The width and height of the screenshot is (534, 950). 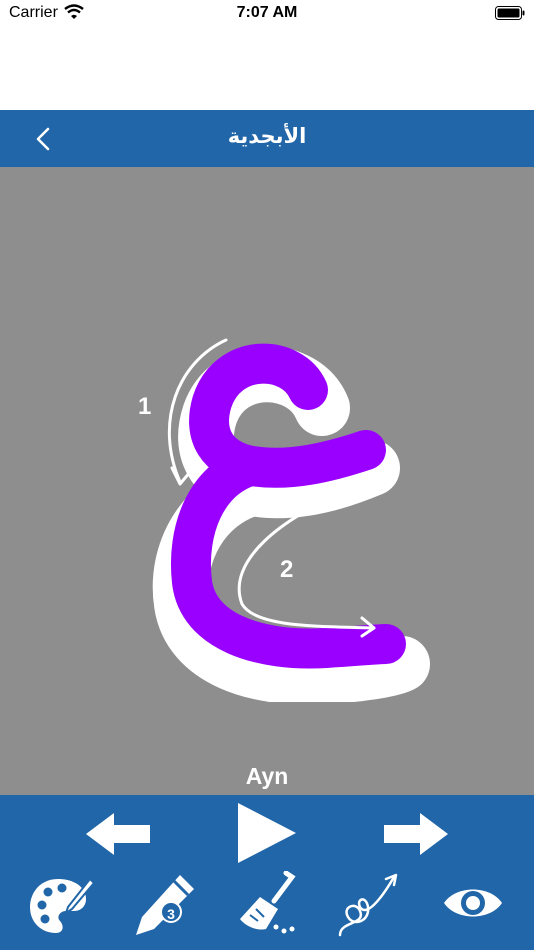 I want to click on view-button, so click(x=473, y=903).